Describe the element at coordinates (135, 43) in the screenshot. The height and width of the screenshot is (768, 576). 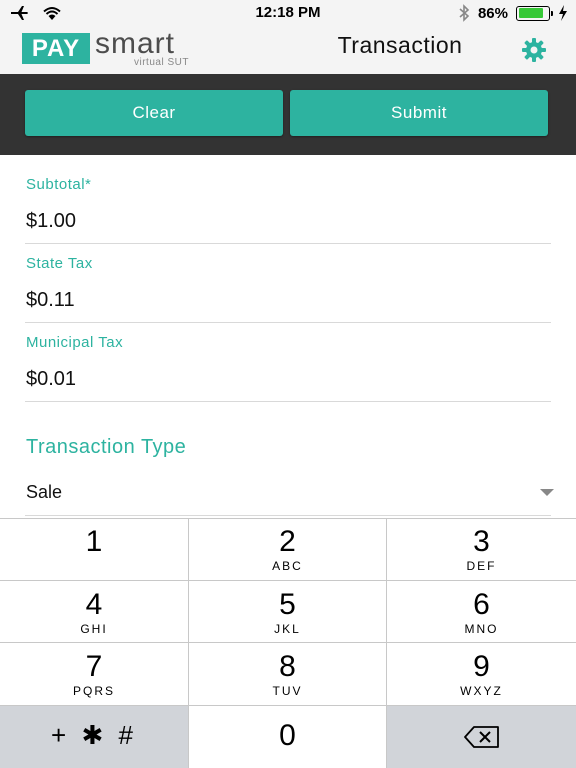
I see `logo-smart: smart` at that location.